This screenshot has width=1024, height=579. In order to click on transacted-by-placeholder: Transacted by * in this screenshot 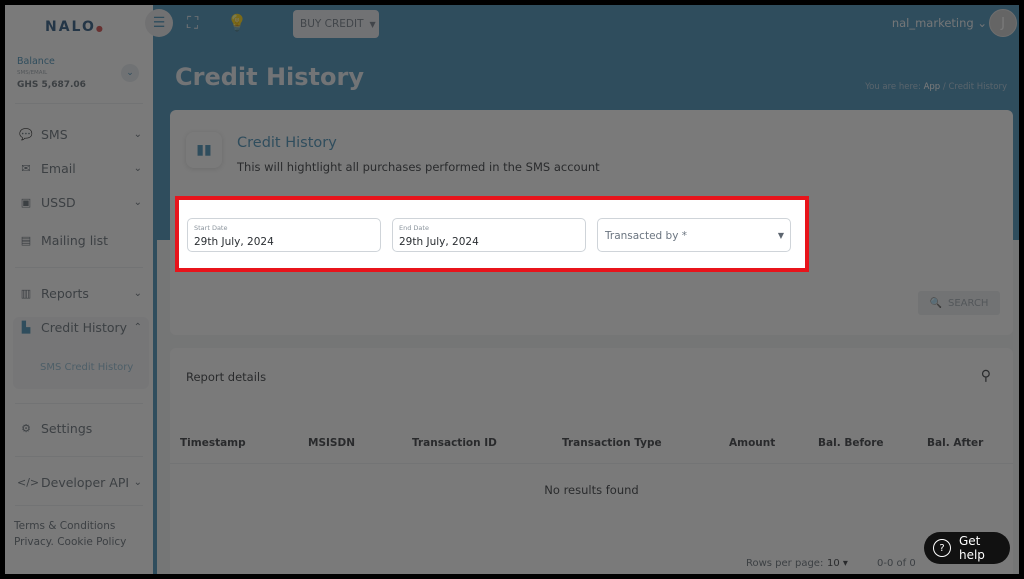, I will do `click(646, 236)`.